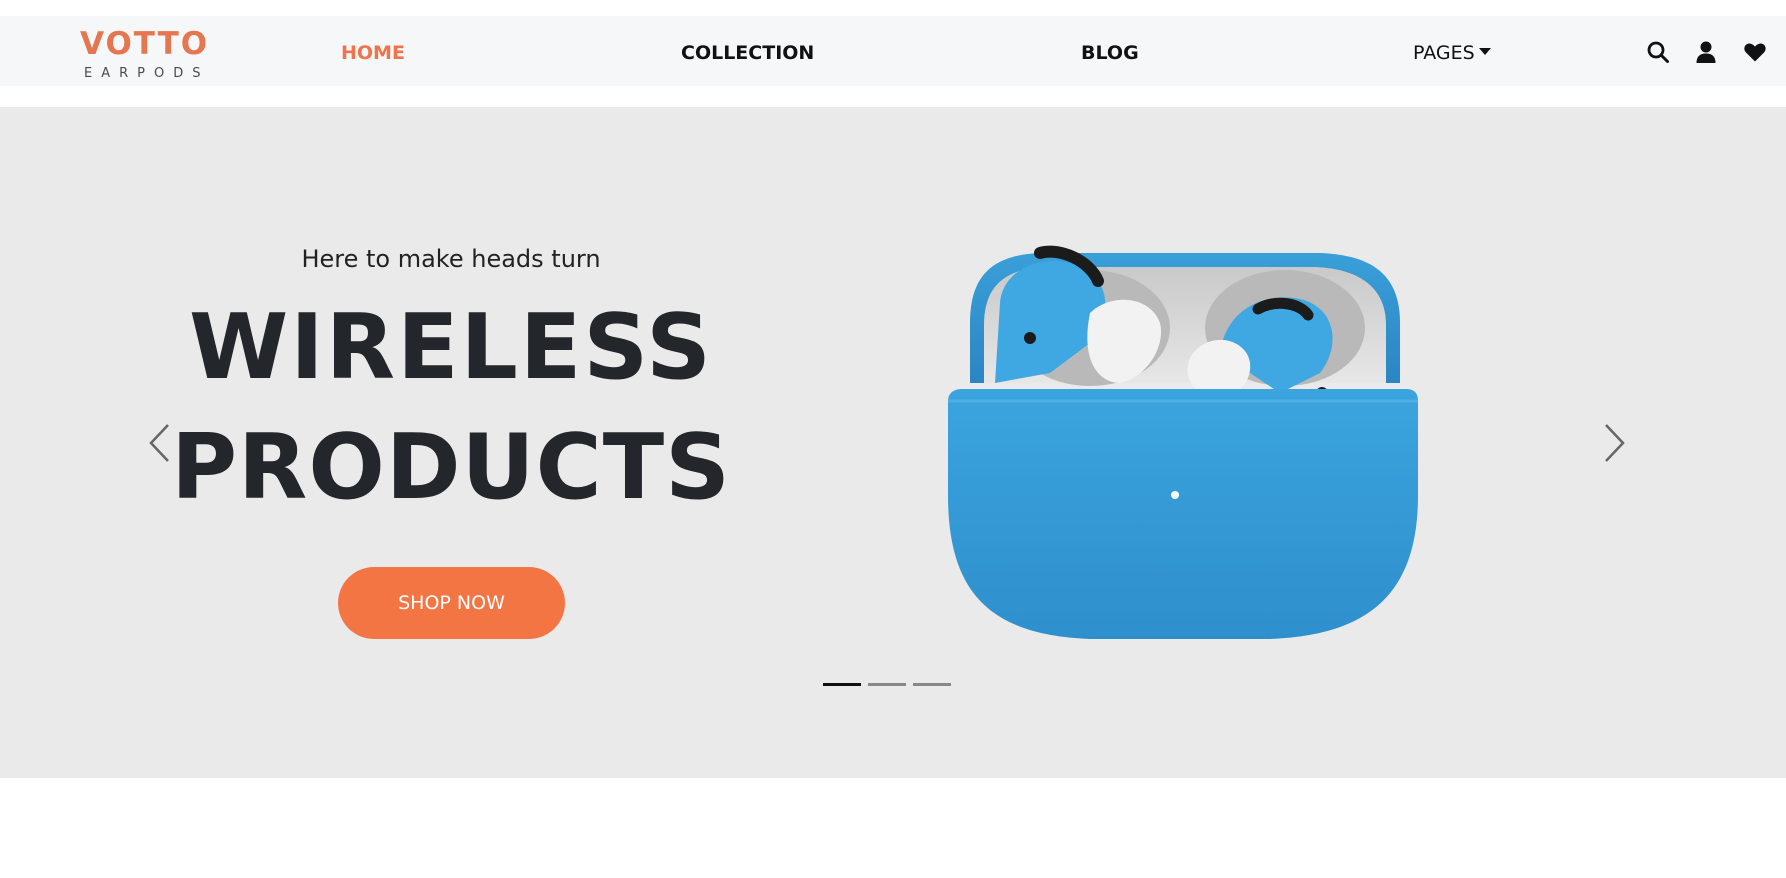 This screenshot has height=878, width=1786. I want to click on nav-collection-link: COLLECTION, so click(747, 53).